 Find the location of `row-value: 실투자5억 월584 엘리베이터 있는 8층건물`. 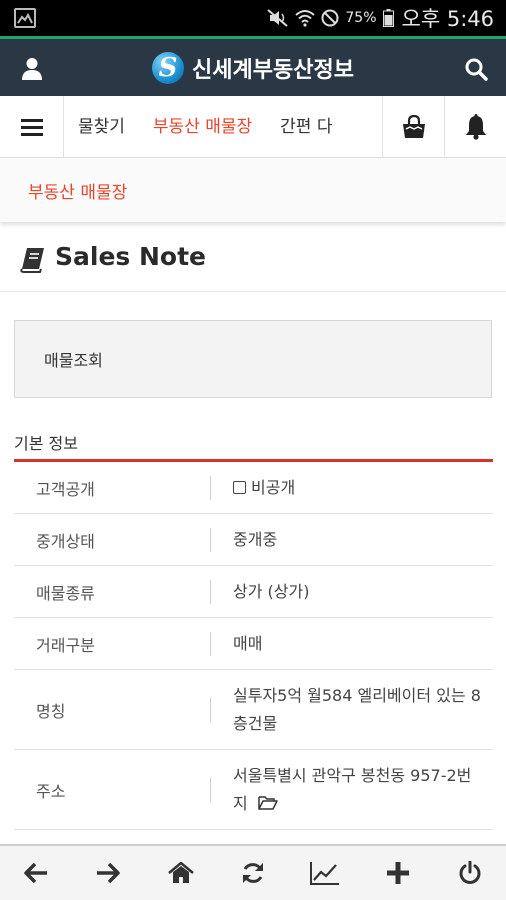

row-value: 실투자5억 월584 엘리베이터 있는 8층건물 is located at coordinates (359, 709).